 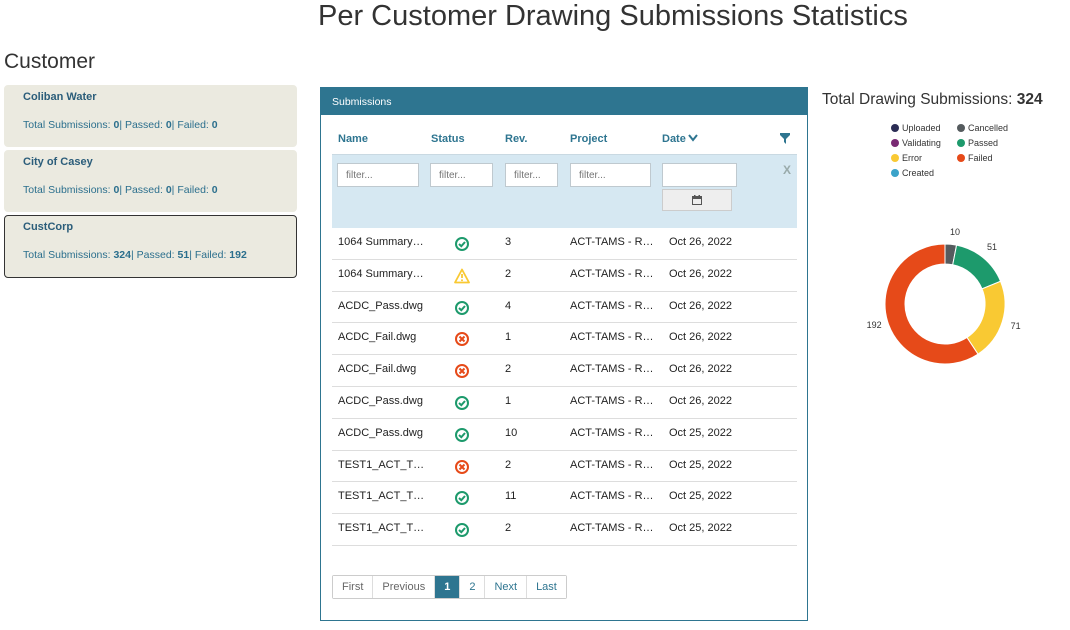 What do you see at coordinates (932, 99) in the screenshot?
I see `total-submissions: Total Drawing Submissions: 324` at bounding box center [932, 99].